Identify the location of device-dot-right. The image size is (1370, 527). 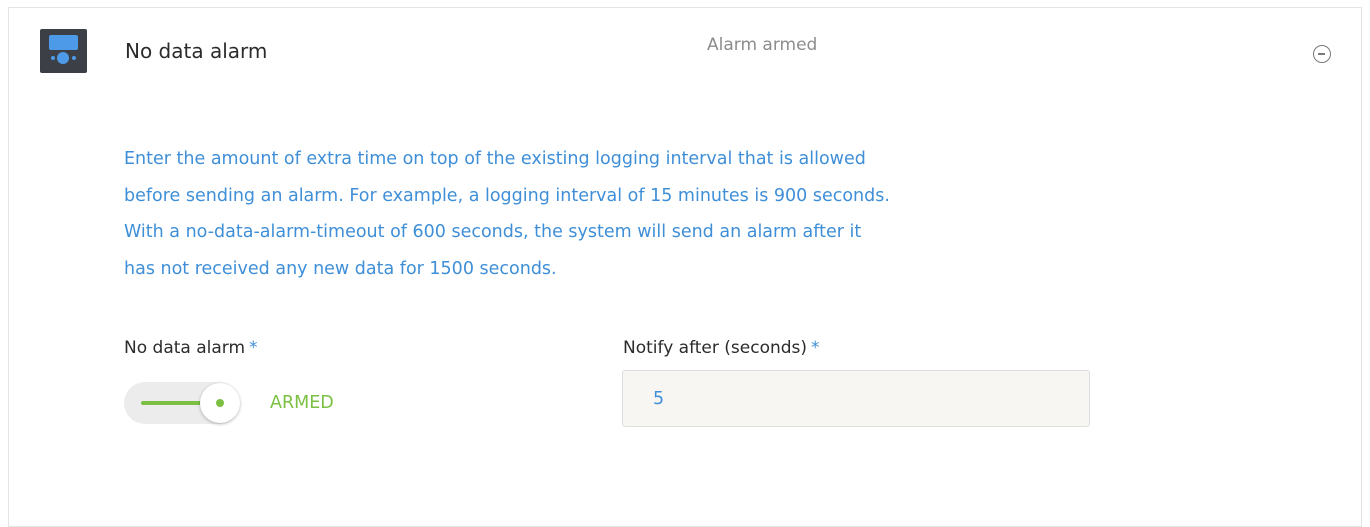
(74, 58).